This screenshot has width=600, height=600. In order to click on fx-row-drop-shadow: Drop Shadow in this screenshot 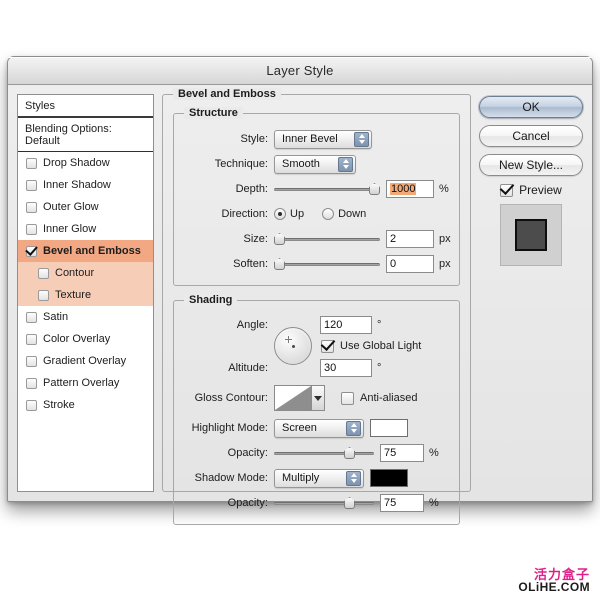, I will do `click(85, 163)`.